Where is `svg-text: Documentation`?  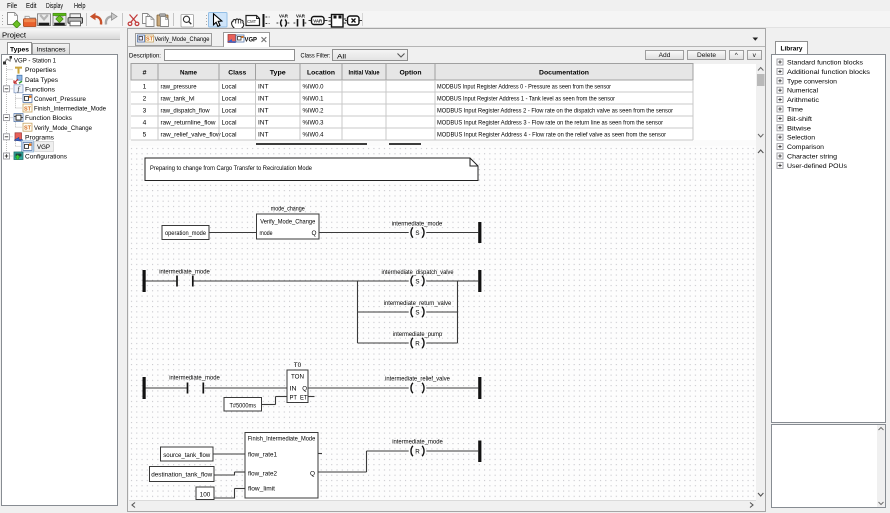 svg-text: Documentation is located at coordinates (564, 73).